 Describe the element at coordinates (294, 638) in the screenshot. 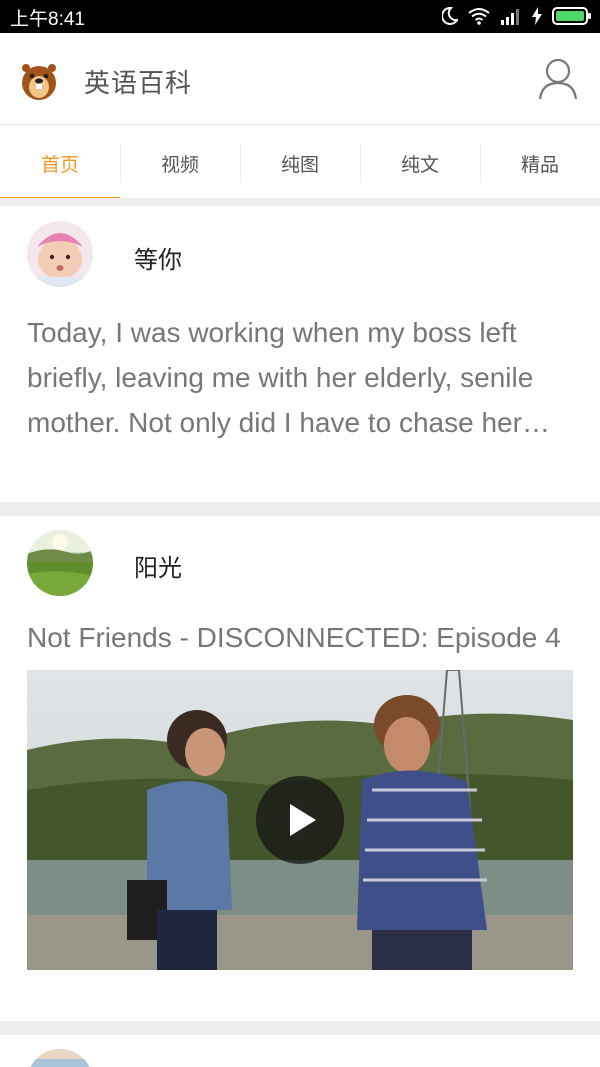

I see `video-title: Not Friends - DISCONNECTED: Episode 4` at that location.